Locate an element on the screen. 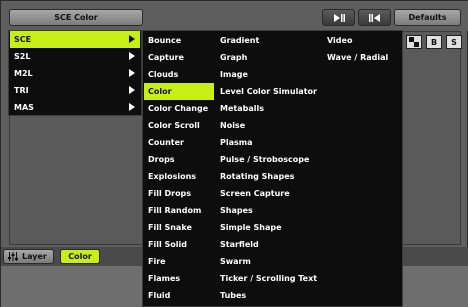 The height and width of the screenshot is (307, 468). effect-item-rotating-shapes: Rotating Shapes is located at coordinates (268, 176).